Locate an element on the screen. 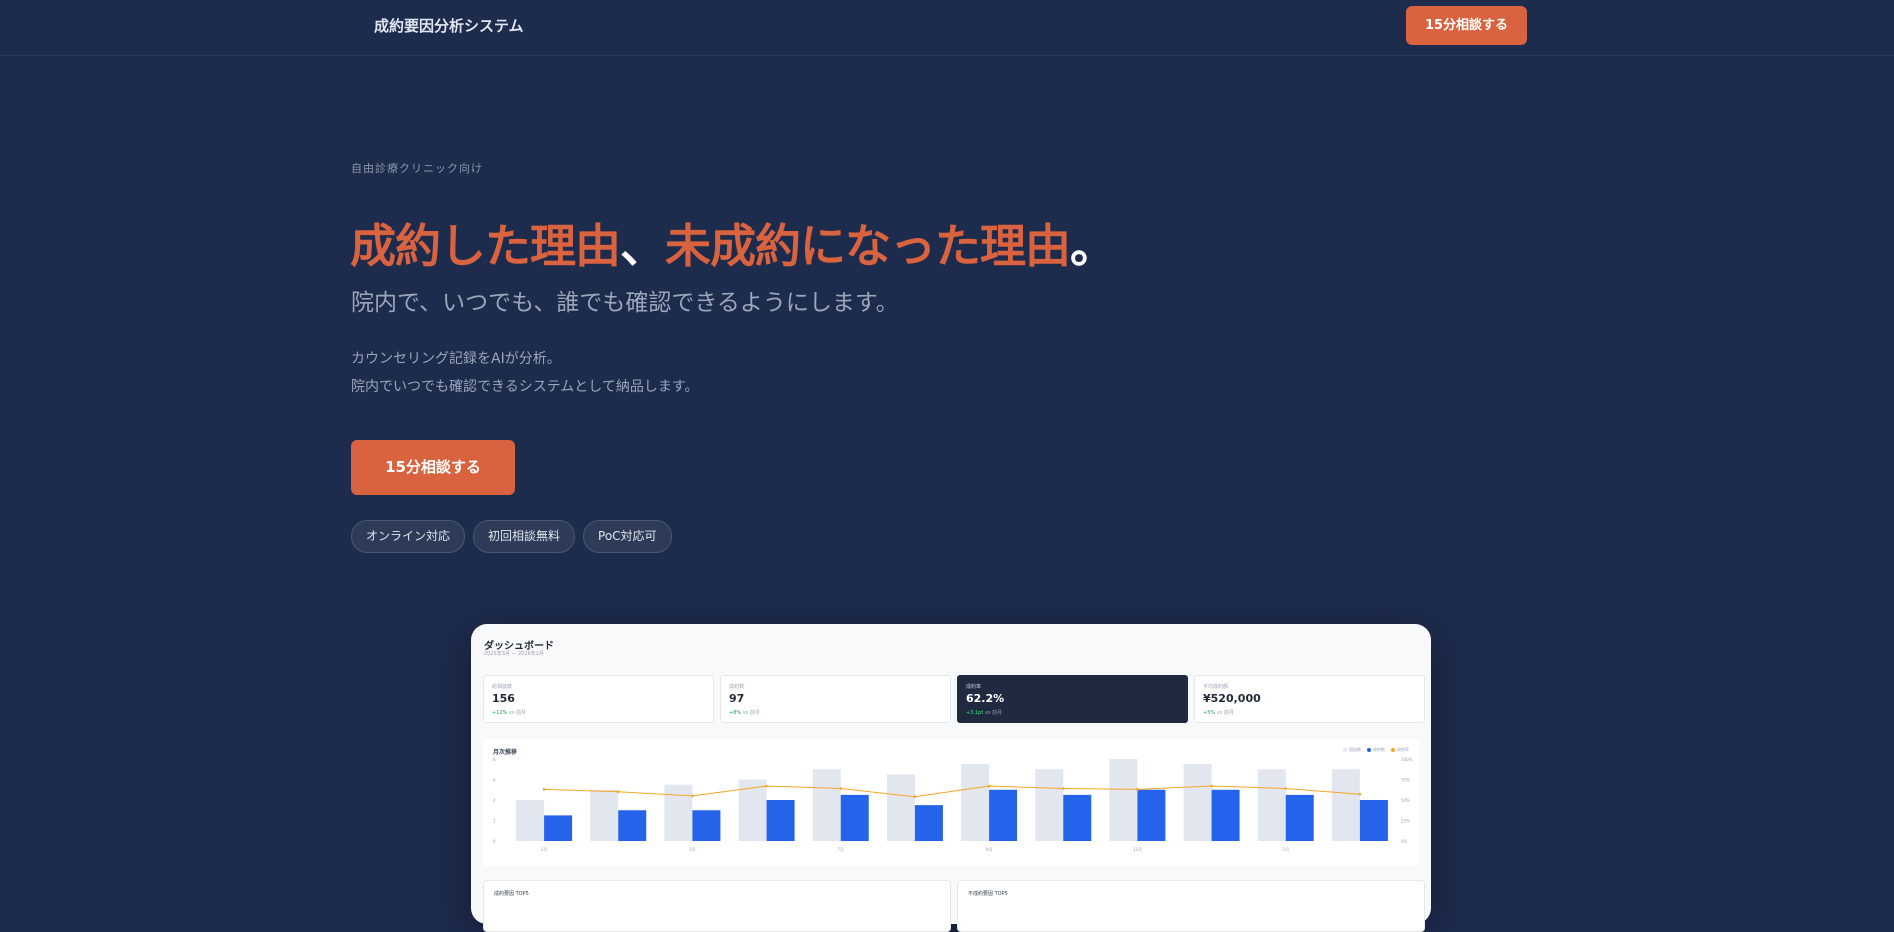  legend-label: 成約数 is located at coordinates (1379, 749).